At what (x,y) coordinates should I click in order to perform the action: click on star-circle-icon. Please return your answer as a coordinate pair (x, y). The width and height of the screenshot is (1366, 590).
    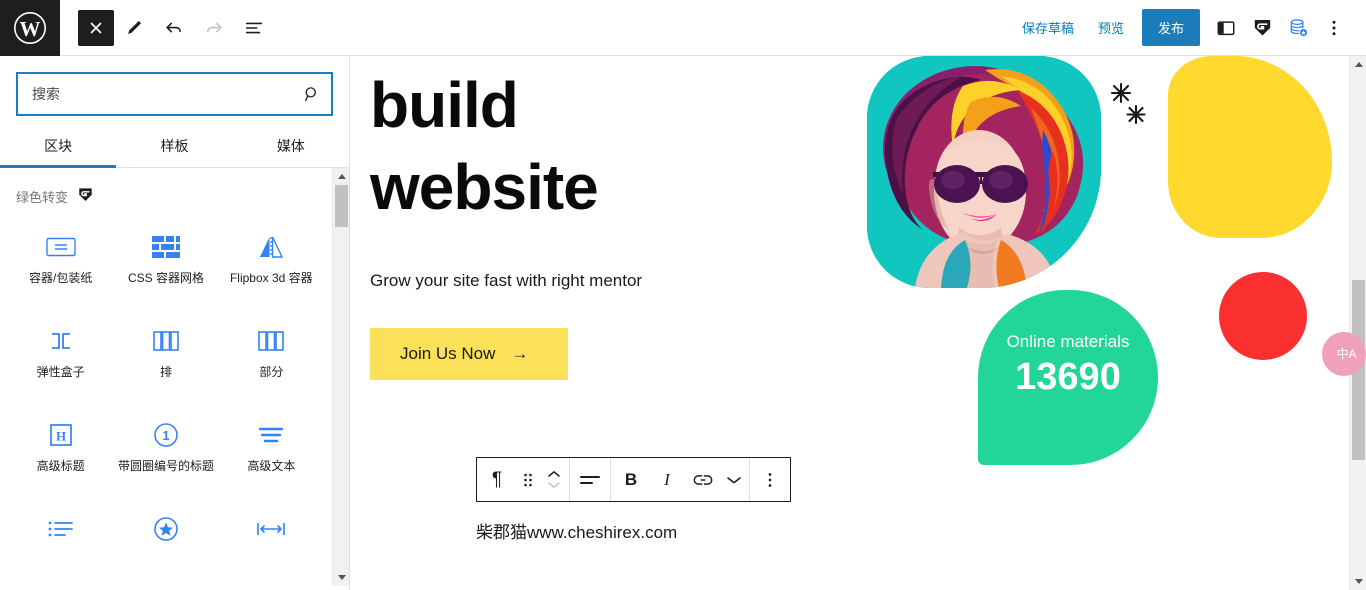
    Looking at the image, I should click on (166, 529).